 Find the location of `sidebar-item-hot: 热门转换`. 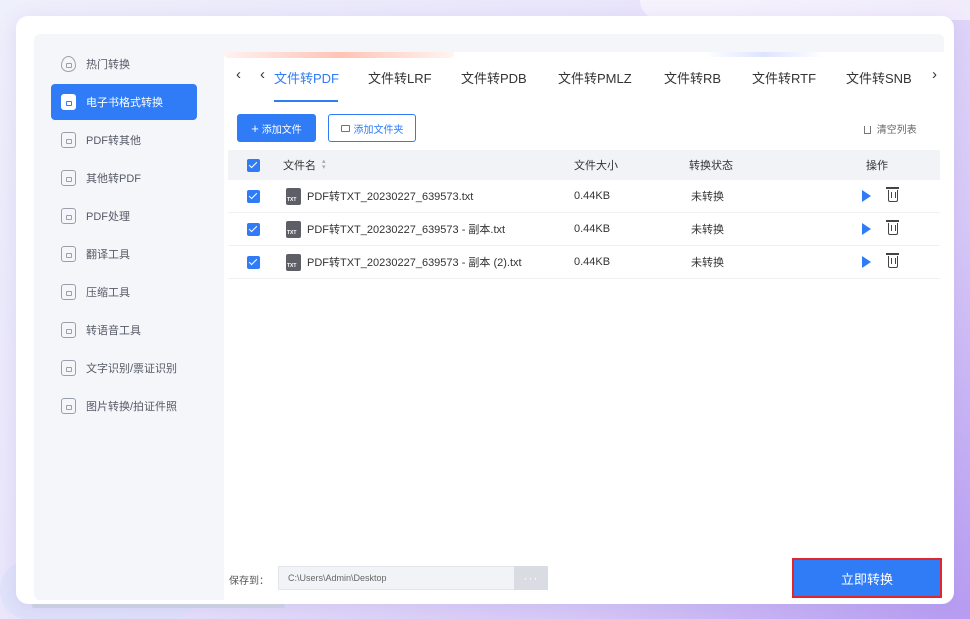

sidebar-item-hot: 热门转换 is located at coordinates (124, 64).